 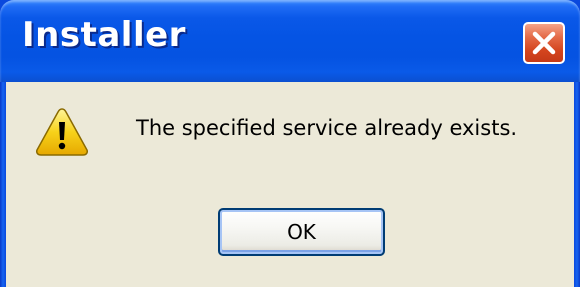 I want to click on close-button, so click(x=544, y=43).